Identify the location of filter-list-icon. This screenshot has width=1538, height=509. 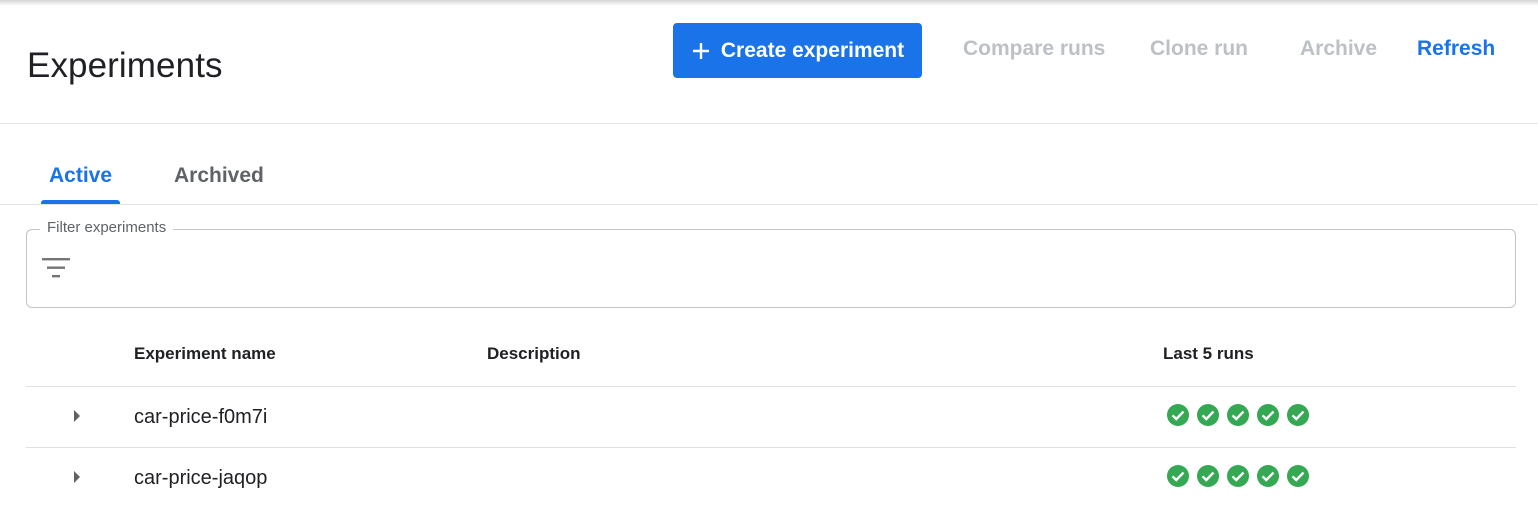
(56, 270).